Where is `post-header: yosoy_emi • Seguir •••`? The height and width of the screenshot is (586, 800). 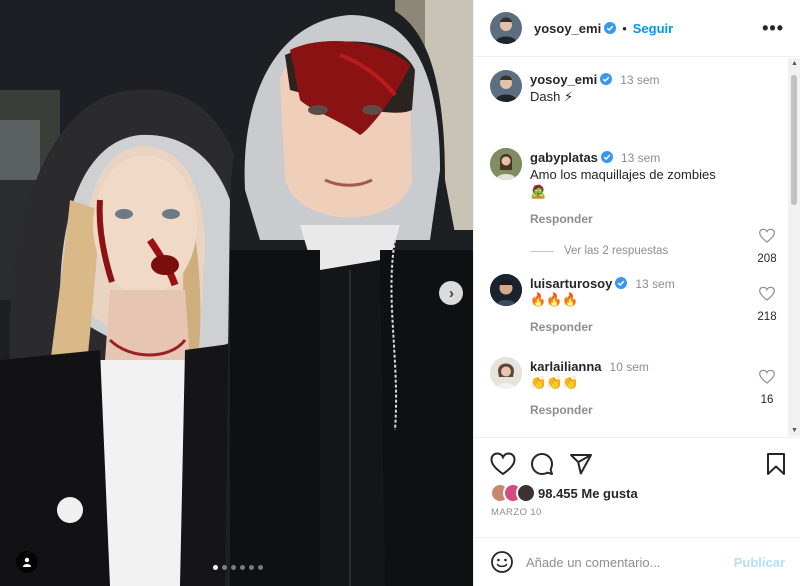 post-header: yosoy_emi • Seguir ••• is located at coordinates (637, 28).